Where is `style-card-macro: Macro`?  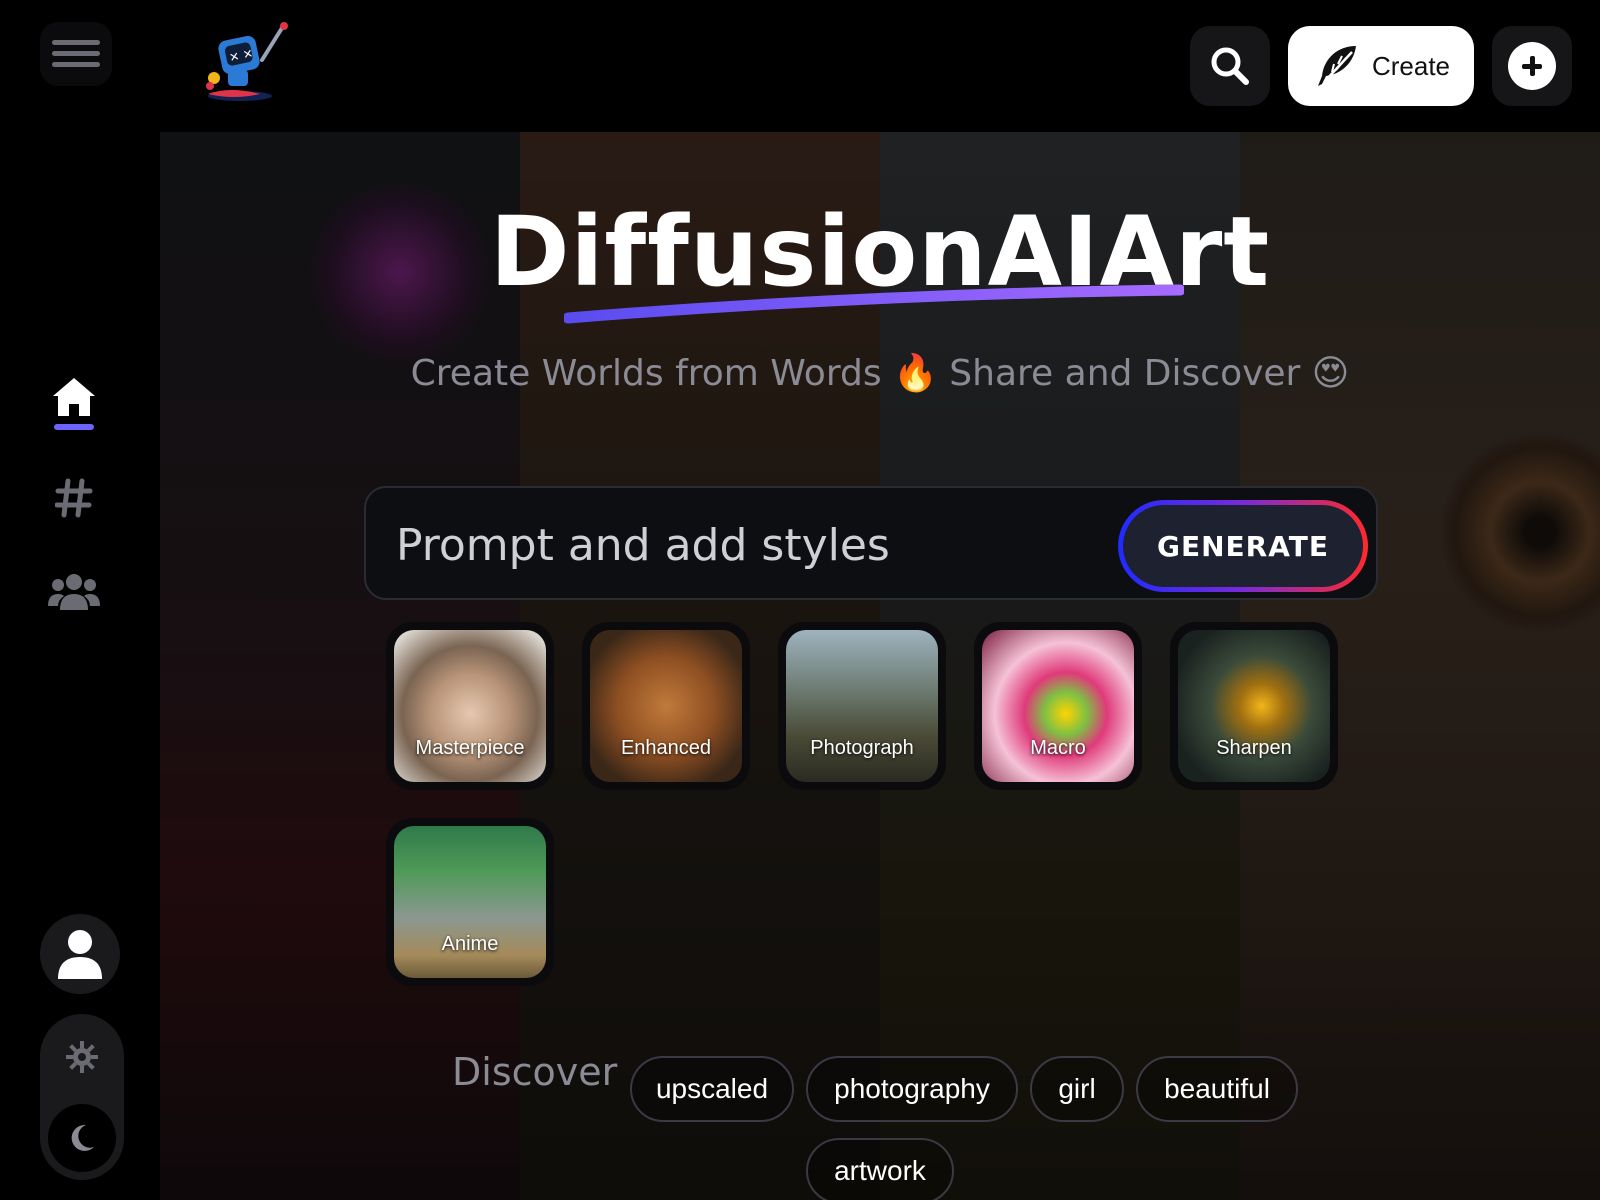 style-card-macro: Macro is located at coordinates (1058, 706).